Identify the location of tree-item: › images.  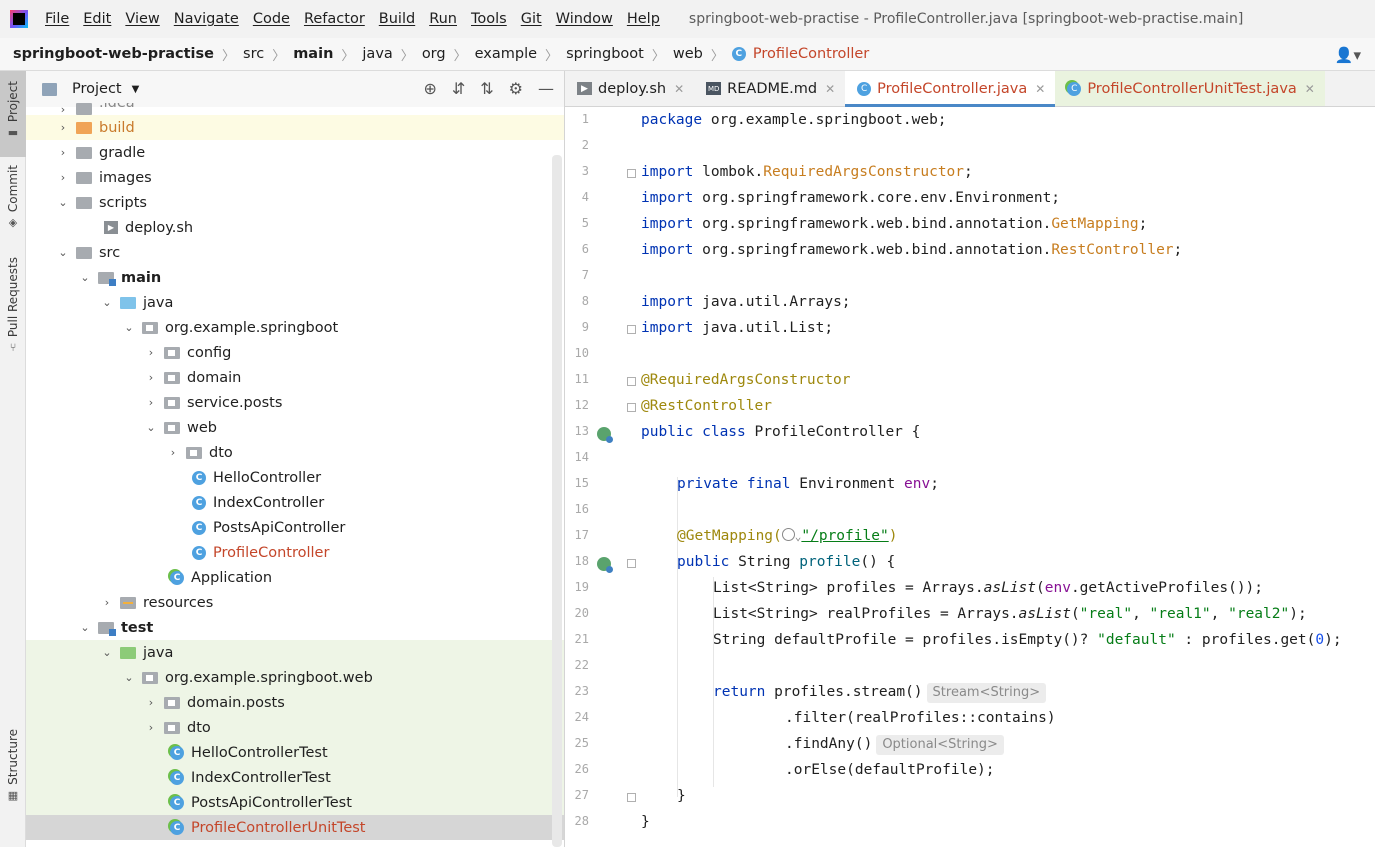
(295, 177).